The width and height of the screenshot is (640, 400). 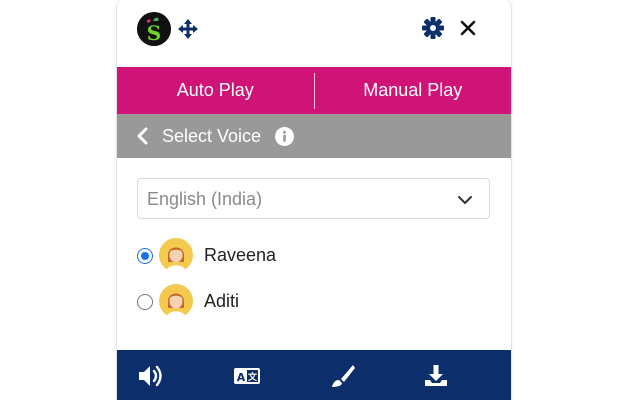 I want to click on info-icon, so click(x=284, y=136).